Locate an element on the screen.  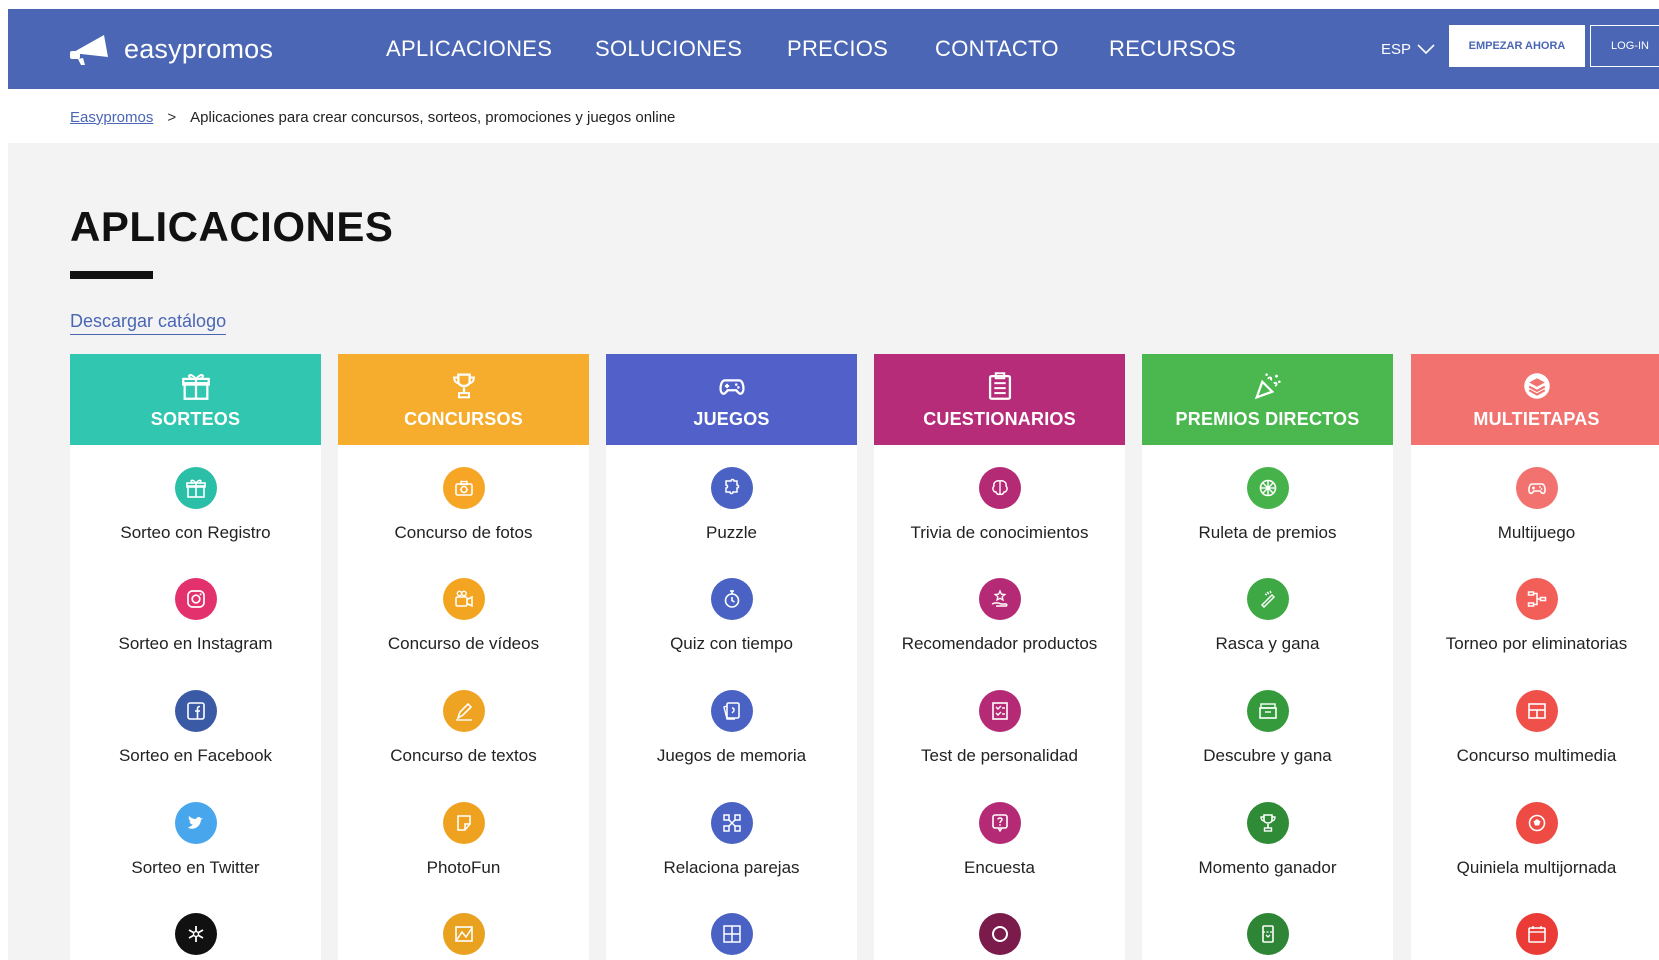
app-item: Quiz con tiempo is located at coordinates (731, 623).